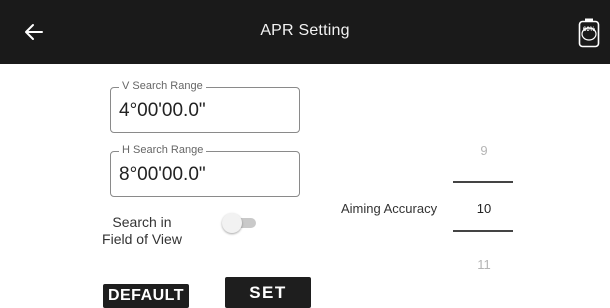  I want to click on picker-option-prev: 9, so click(484, 150).